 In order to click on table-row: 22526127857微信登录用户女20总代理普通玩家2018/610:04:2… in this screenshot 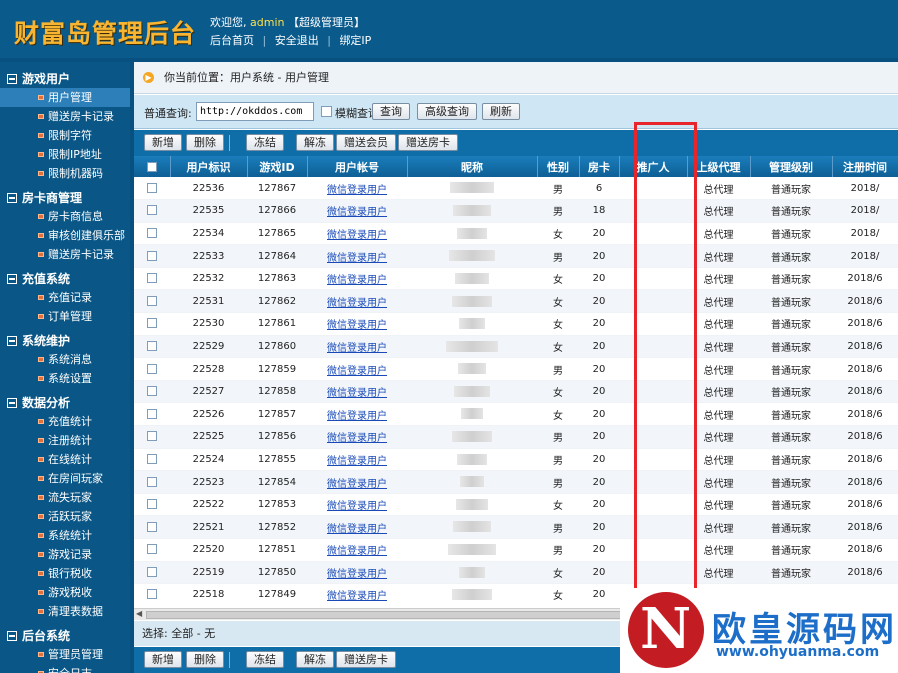, I will do `click(516, 414)`.